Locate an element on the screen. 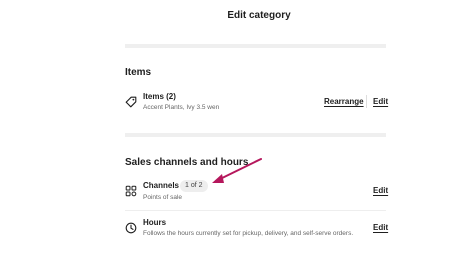 The image size is (460, 263). channels-row-title: Channels is located at coordinates (161, 185).